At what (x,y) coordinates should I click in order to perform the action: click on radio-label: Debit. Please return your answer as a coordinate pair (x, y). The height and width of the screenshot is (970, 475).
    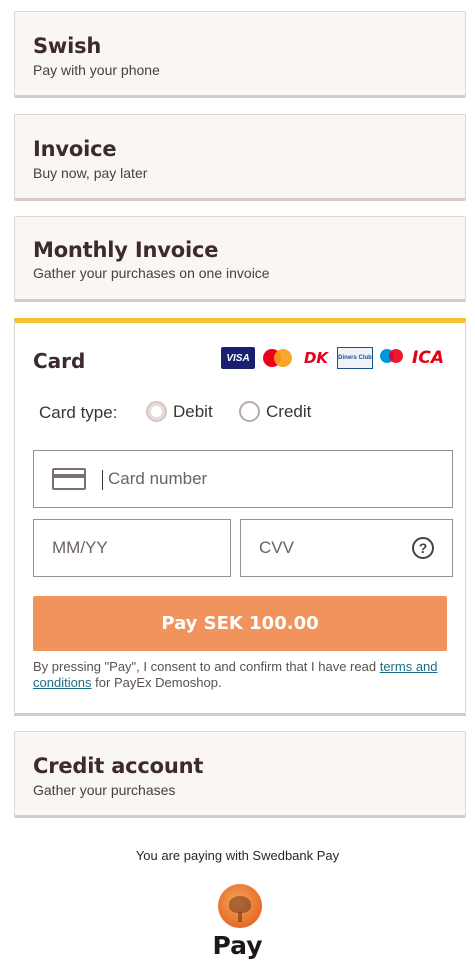
    Looking at the image, I should click on (193, 411).